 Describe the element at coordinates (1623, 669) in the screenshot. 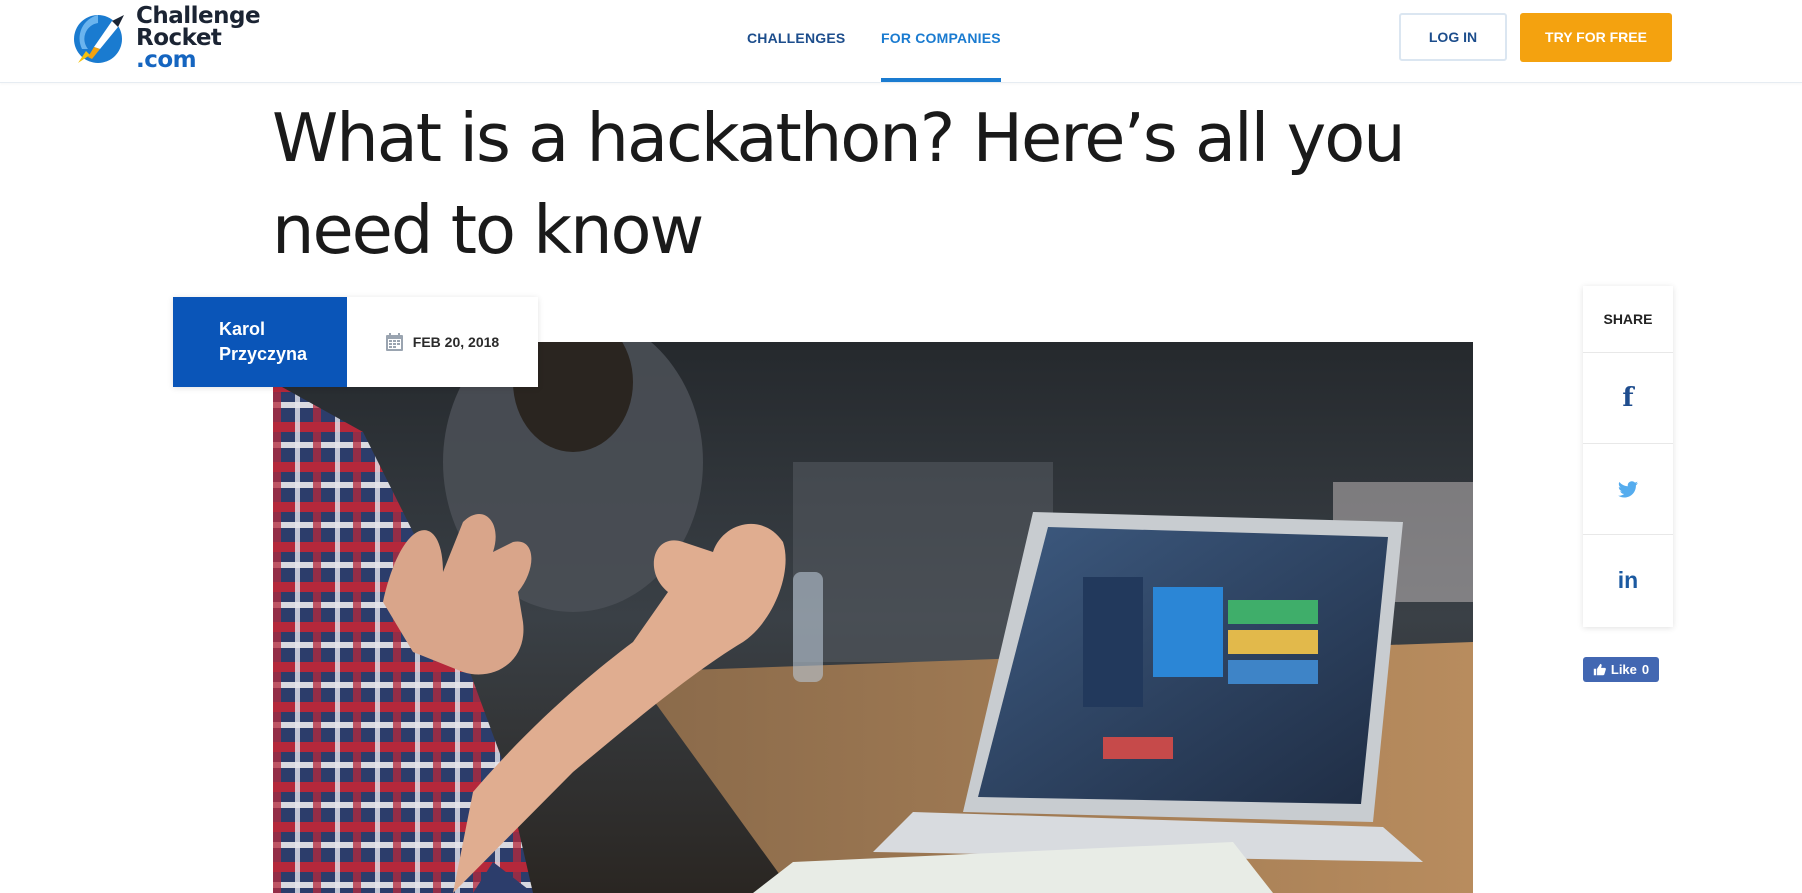

I see `like-label: Like` at that location.